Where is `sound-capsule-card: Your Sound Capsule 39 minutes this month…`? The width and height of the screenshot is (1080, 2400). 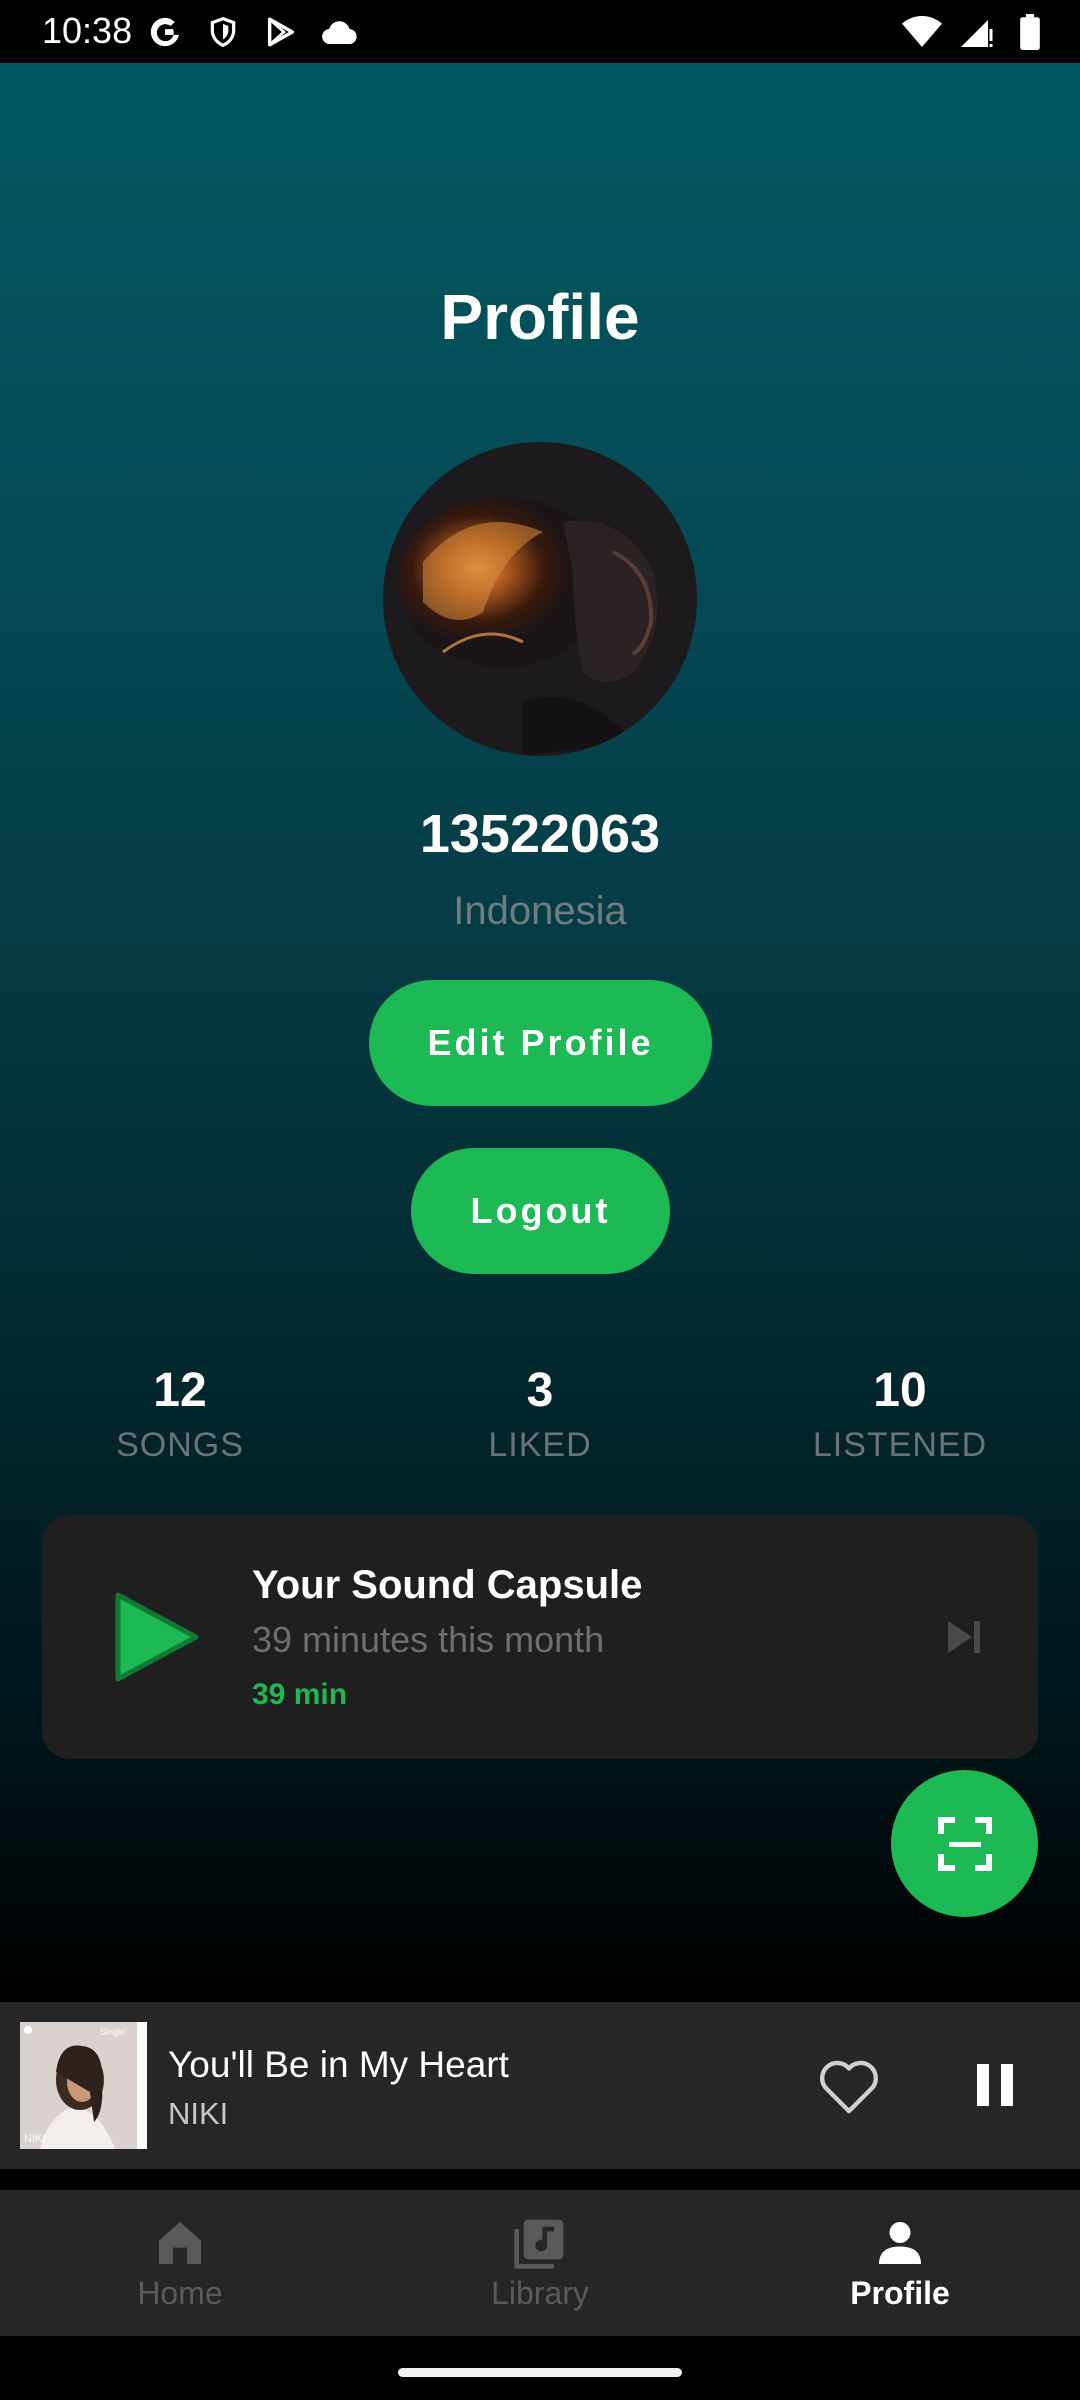 sound-capsule-card: Your Sound Capsule 39 minutes this month… is located at coordinates (540, 1637).